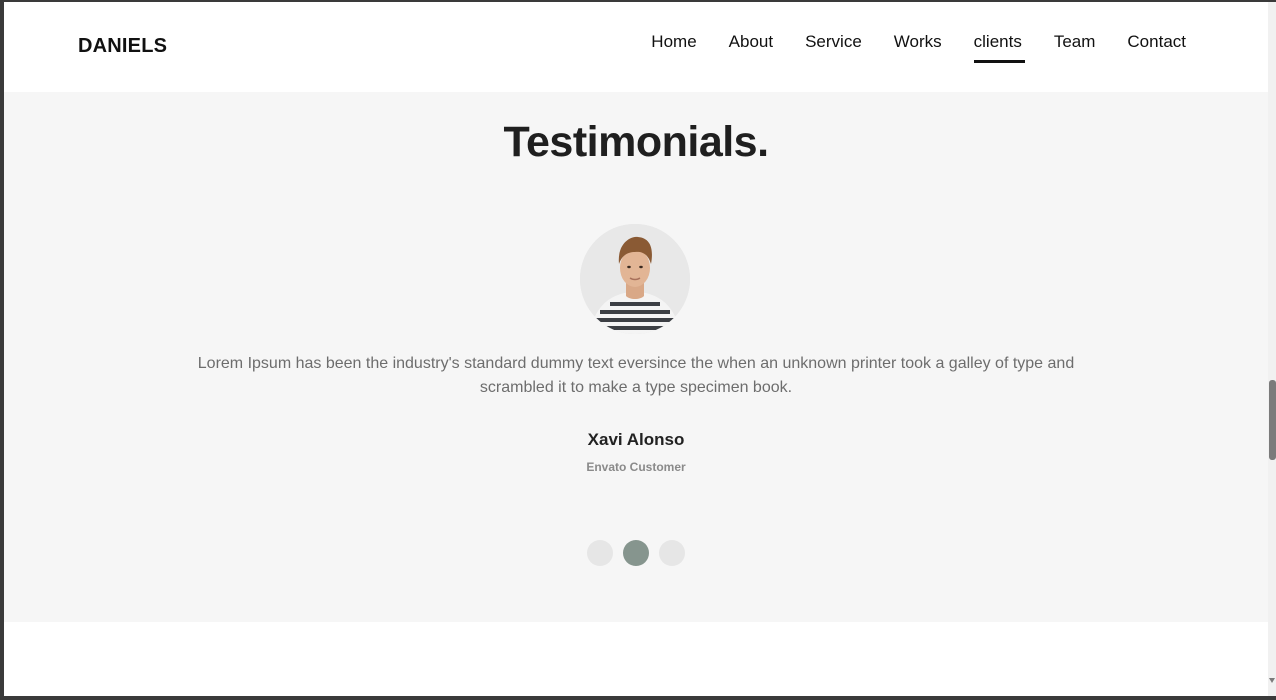 Image resolution: width=1276 pixels, height=700 pixels. What do you see at coordinates (999, 47) in the screenshot?
I see `nav-item-clients: clients` at bounding box center [999, 47].